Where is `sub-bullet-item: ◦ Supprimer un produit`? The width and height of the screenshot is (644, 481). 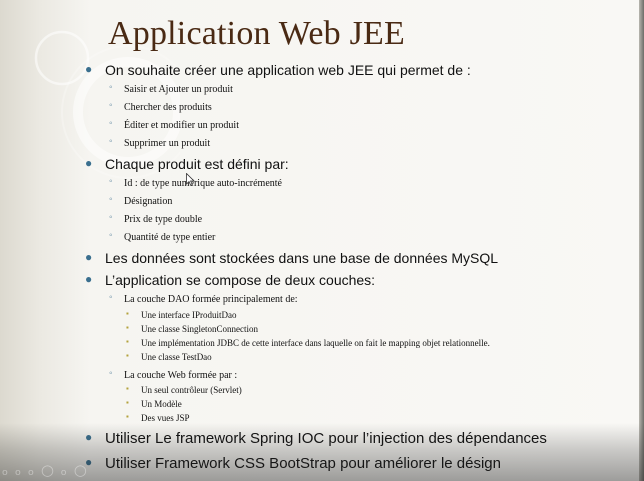 sub-bullet-item: ◦ Supprimer un produit is located at coordinates (160, 142).